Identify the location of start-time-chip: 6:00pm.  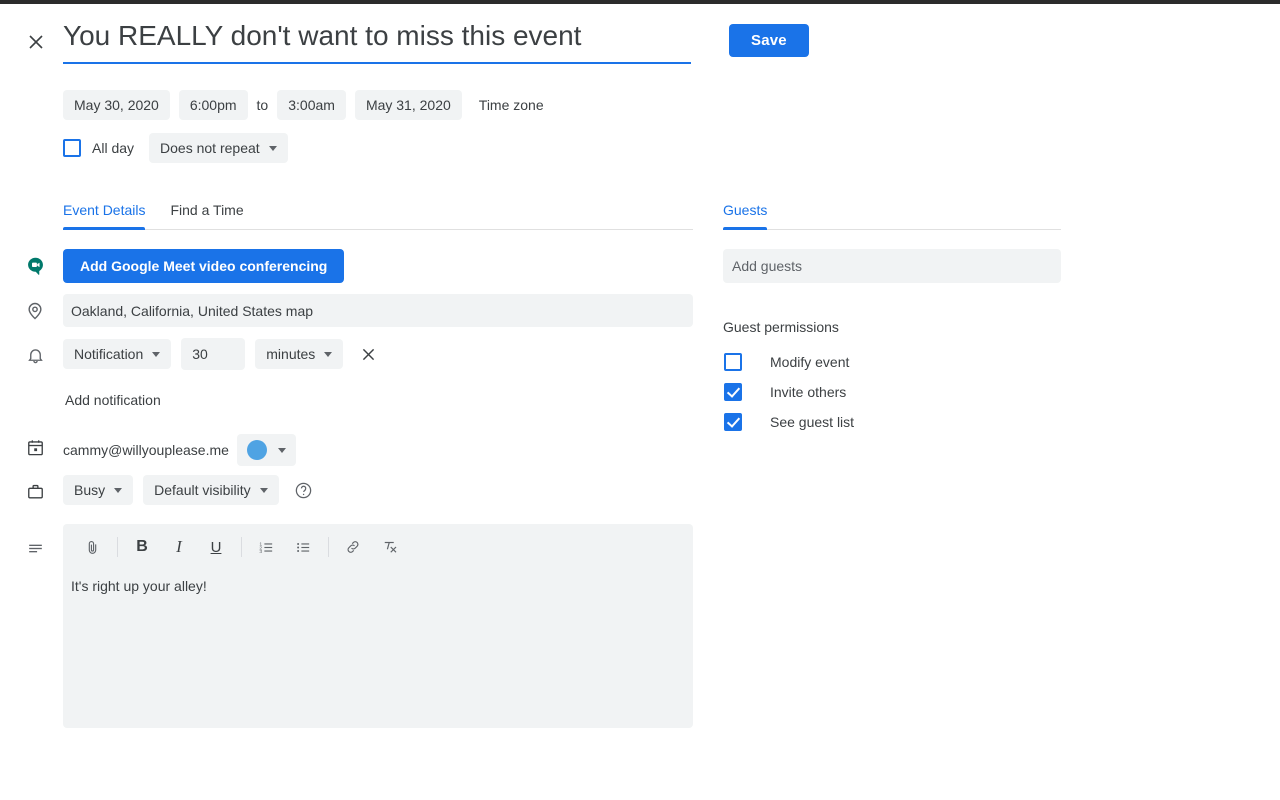
(213, 105).